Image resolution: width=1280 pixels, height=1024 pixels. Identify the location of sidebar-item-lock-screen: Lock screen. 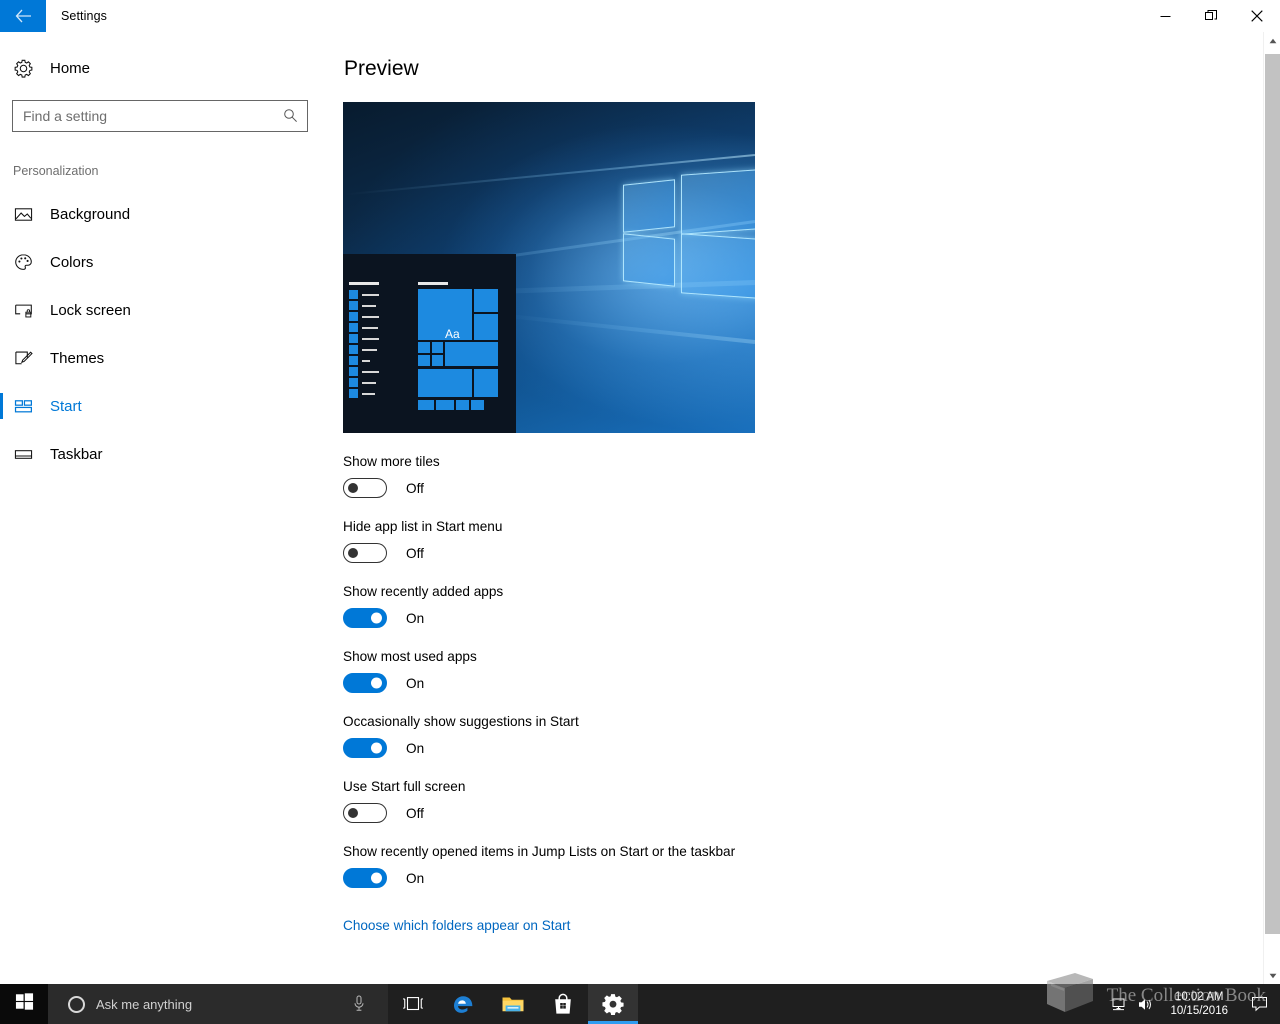
(160, 310).